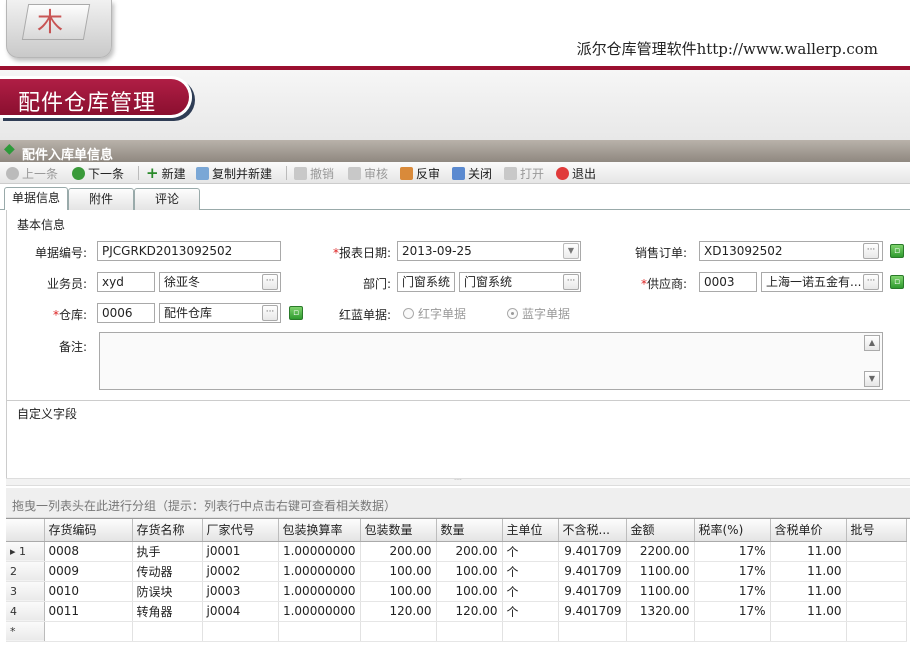  I want to click on warehouse-code-field: 0006, so click(126, 313).